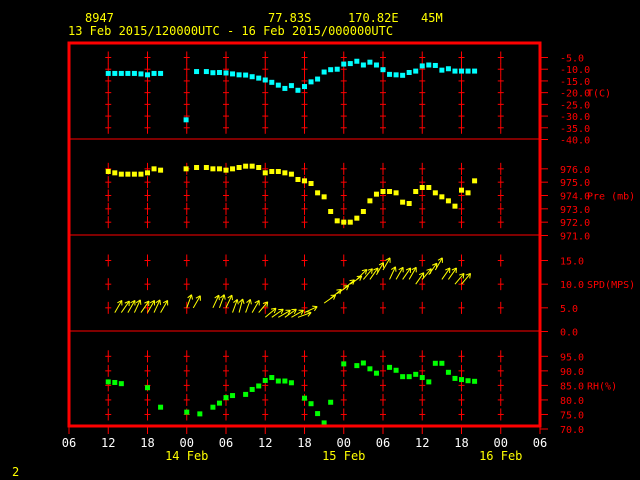 The width and height of the screenshot is (640, 480). Describe the element at coordinates (575, 117) in the screenshot. I see `y-tick-label: -30.0` at that location.